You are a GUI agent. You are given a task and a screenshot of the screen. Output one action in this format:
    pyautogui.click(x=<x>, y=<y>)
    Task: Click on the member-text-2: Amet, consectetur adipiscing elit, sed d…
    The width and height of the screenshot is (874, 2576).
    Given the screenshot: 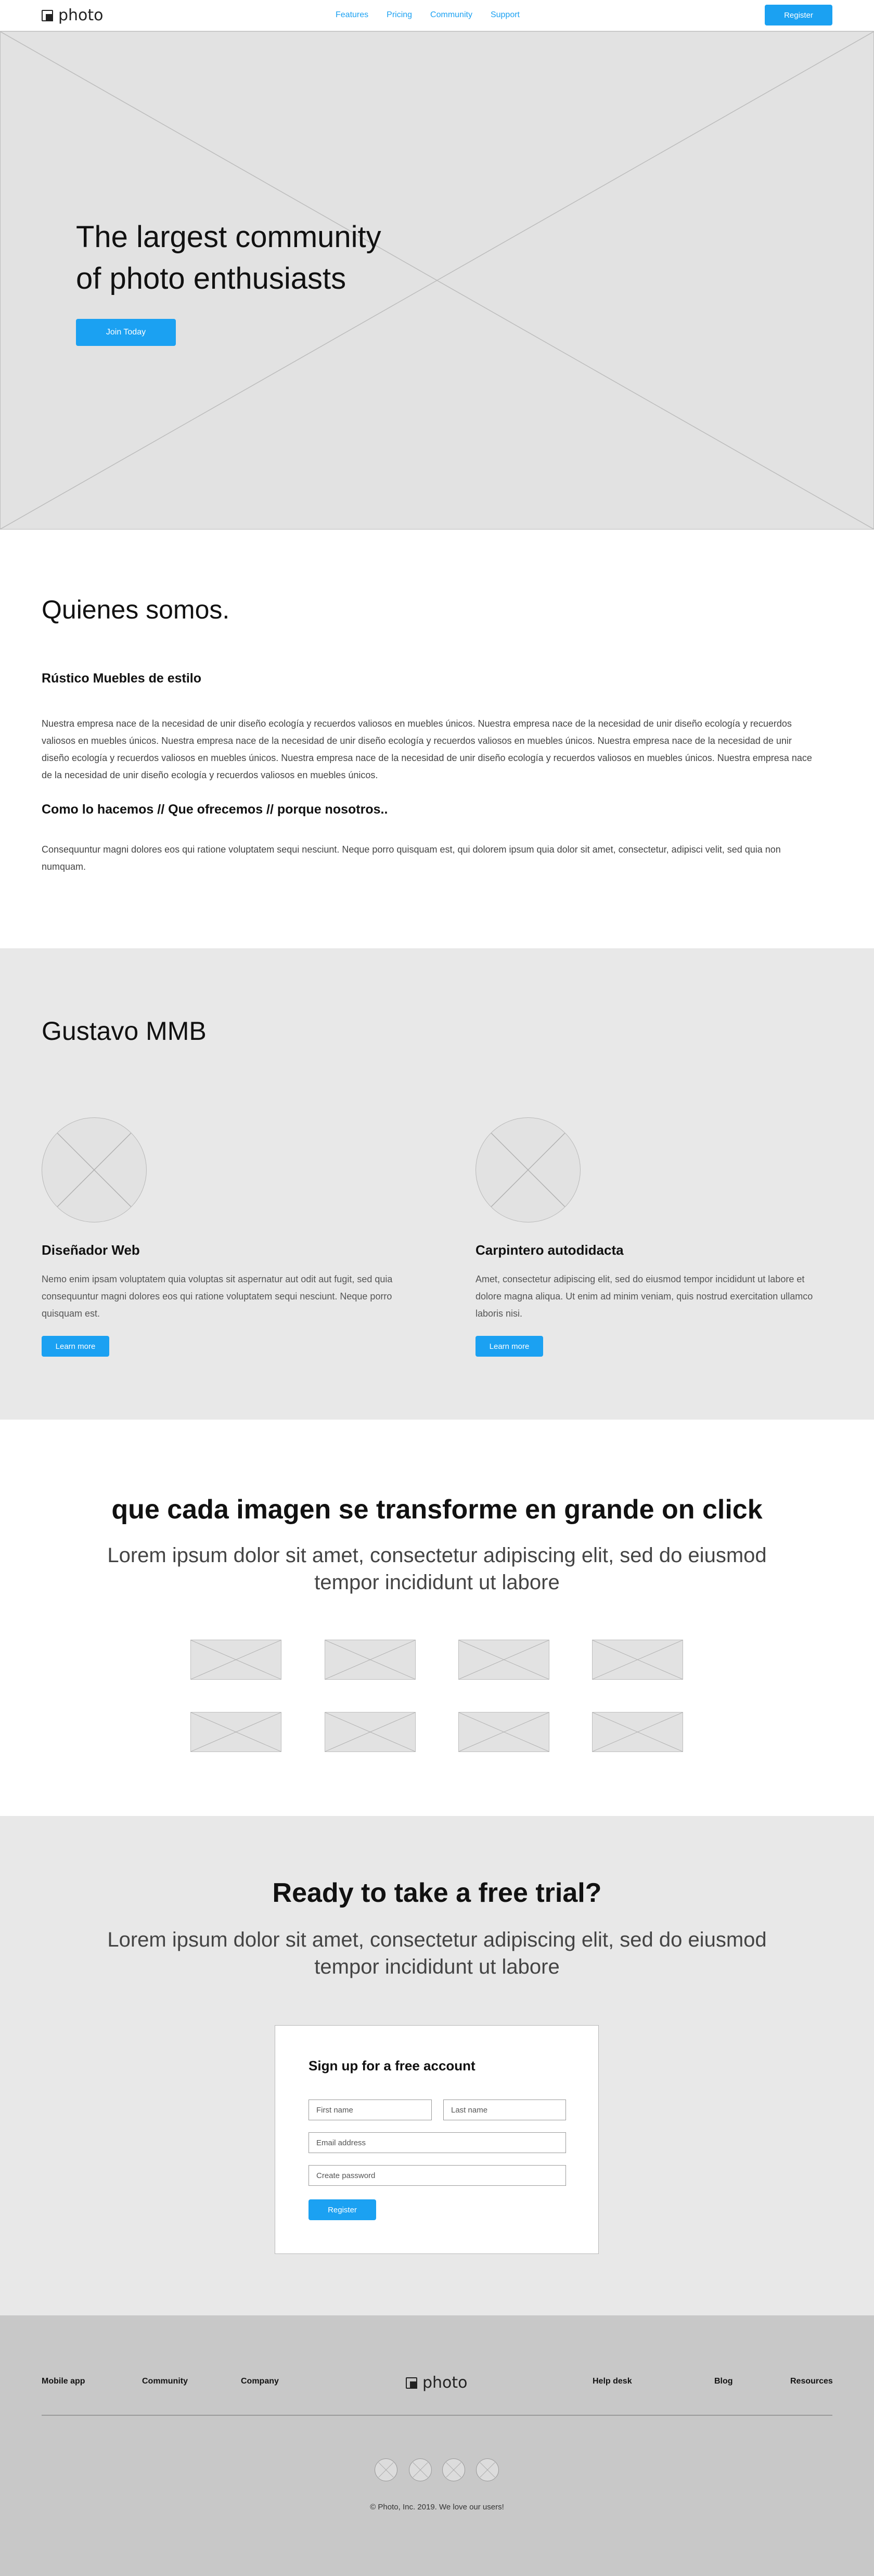 What is the action you would take?
    pyautogui.click(x=644, y=1296)
    